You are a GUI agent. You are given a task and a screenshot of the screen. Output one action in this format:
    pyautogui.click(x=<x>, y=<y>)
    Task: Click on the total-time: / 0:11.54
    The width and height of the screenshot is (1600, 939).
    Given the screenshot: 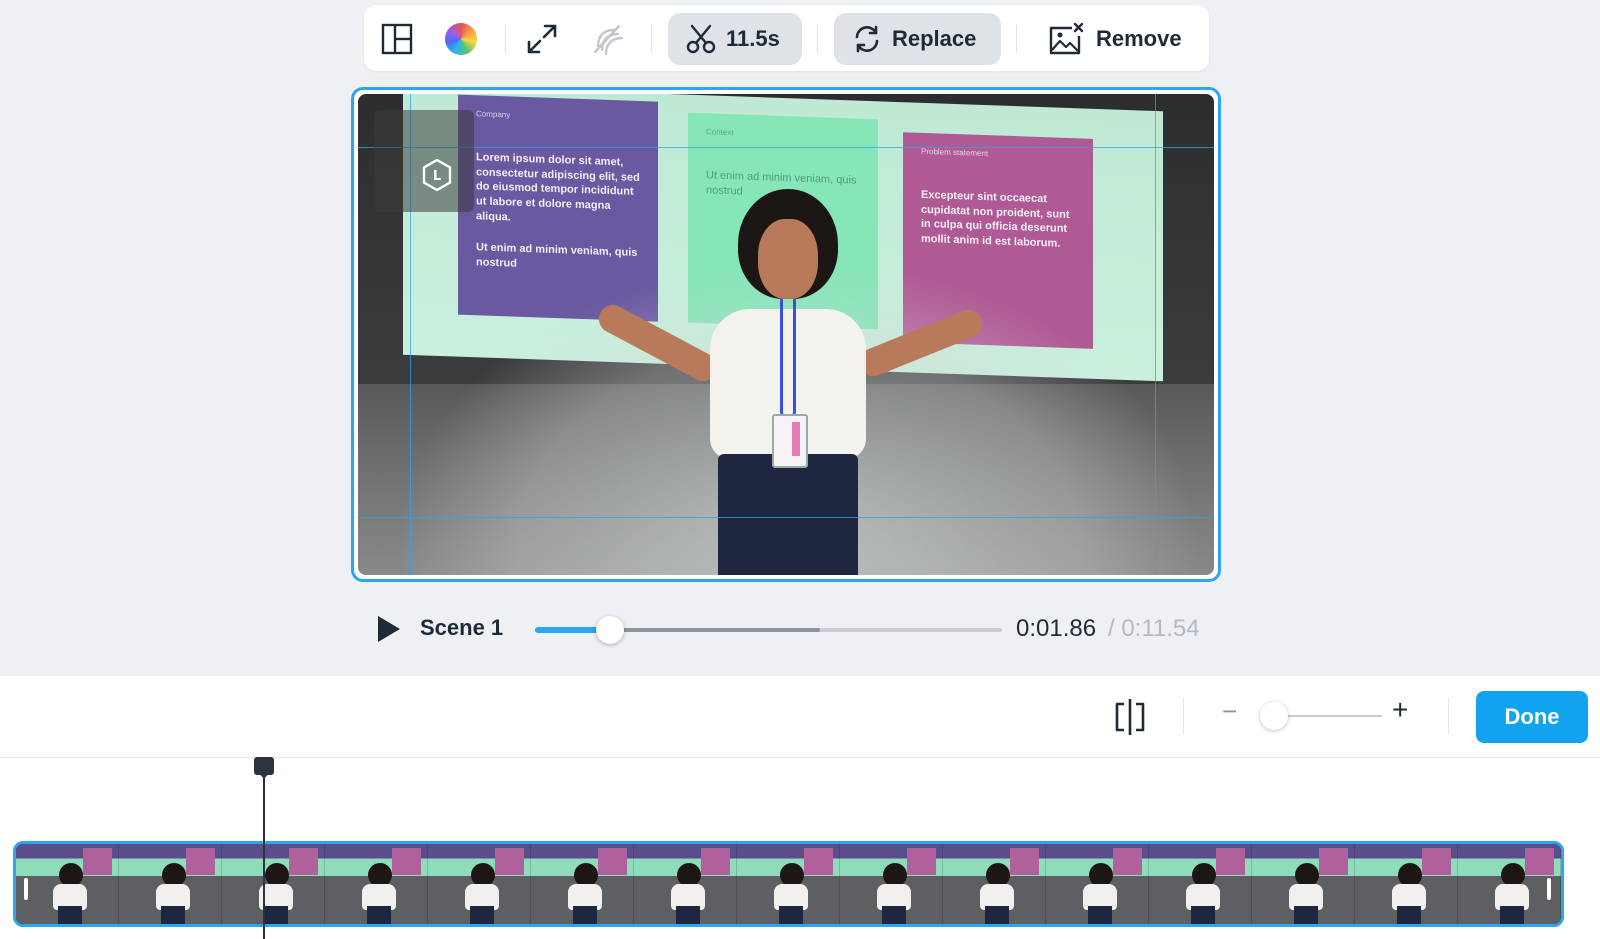 What is the action you would take?
    pyautogui.click(x=1154, y=628)
    